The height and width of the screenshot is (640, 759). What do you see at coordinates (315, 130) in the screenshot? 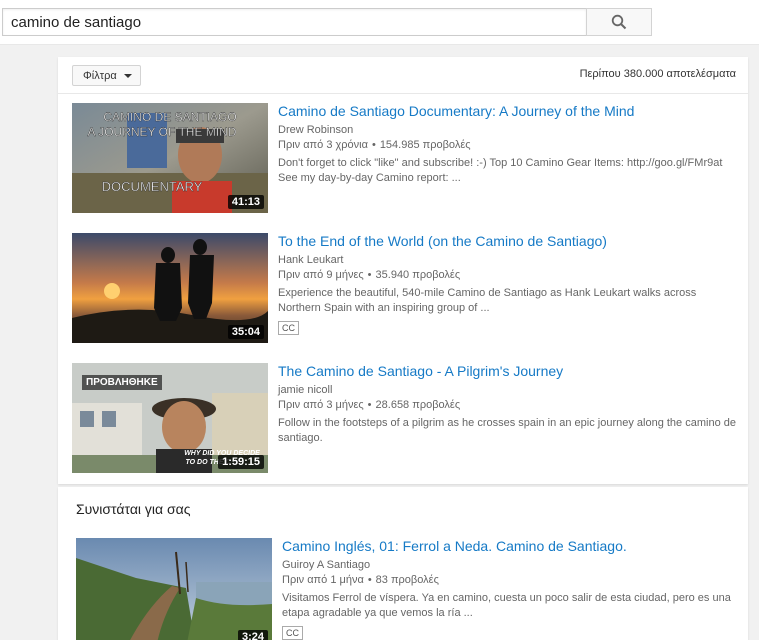
I see `channel-name: Drew Robinson` at bounding box center [315, 130].